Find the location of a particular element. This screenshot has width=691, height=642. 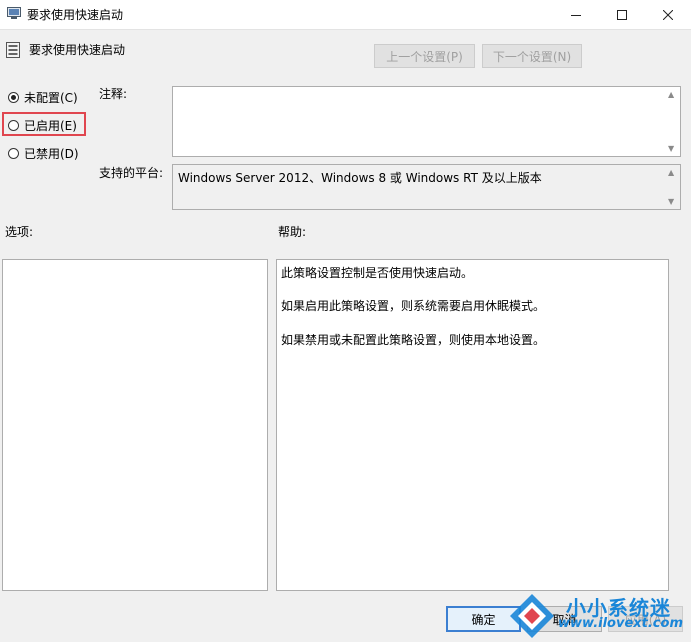

radio-disabled-label: 已禁用(D) is located at coordinates (51, 153).